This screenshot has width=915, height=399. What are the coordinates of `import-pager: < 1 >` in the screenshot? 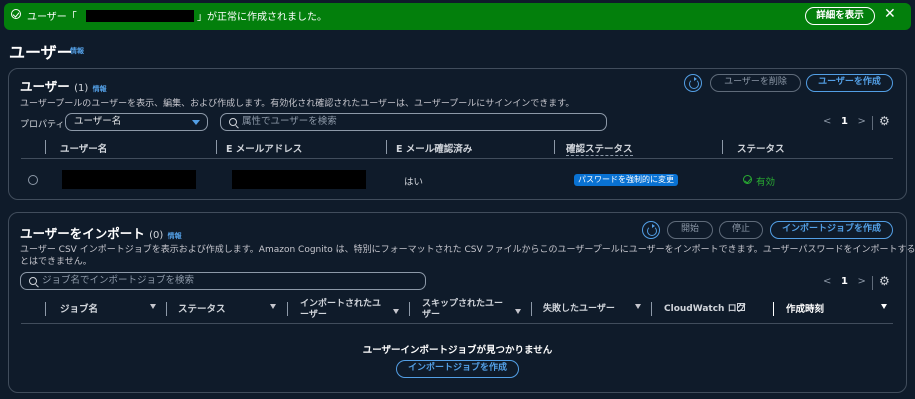 It's located at (844, 281).